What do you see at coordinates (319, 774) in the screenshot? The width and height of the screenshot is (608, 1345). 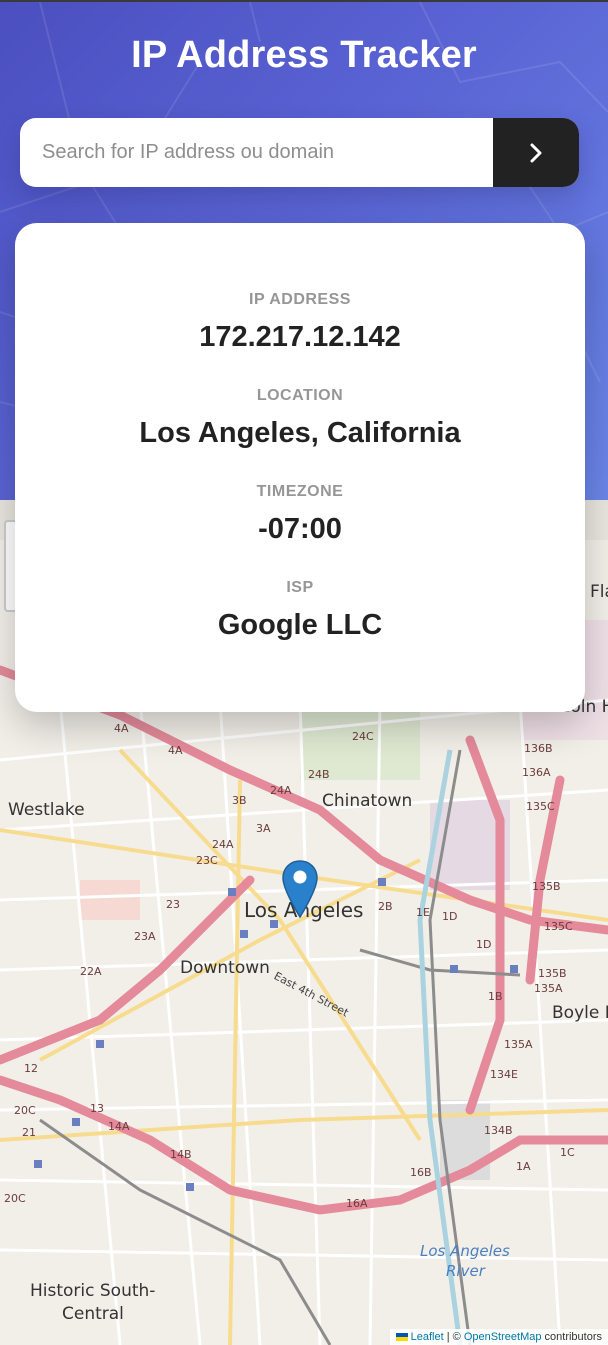 I see `highway-label: 24B` at bounding box center [319, 774].